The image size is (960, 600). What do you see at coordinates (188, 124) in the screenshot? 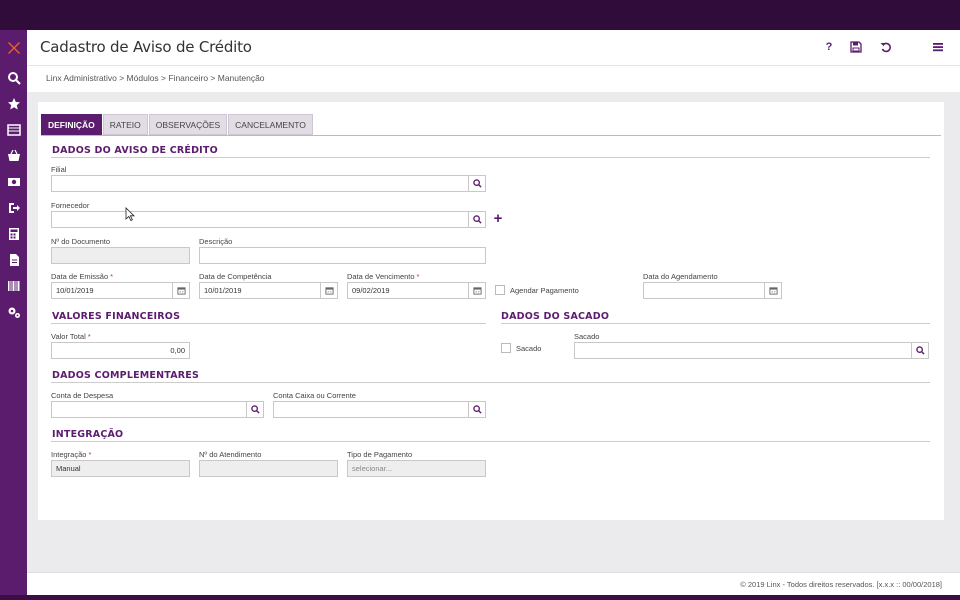
I see `tab-observacoes: OBSERVAÇÕES` at bounding box center [188, 124].